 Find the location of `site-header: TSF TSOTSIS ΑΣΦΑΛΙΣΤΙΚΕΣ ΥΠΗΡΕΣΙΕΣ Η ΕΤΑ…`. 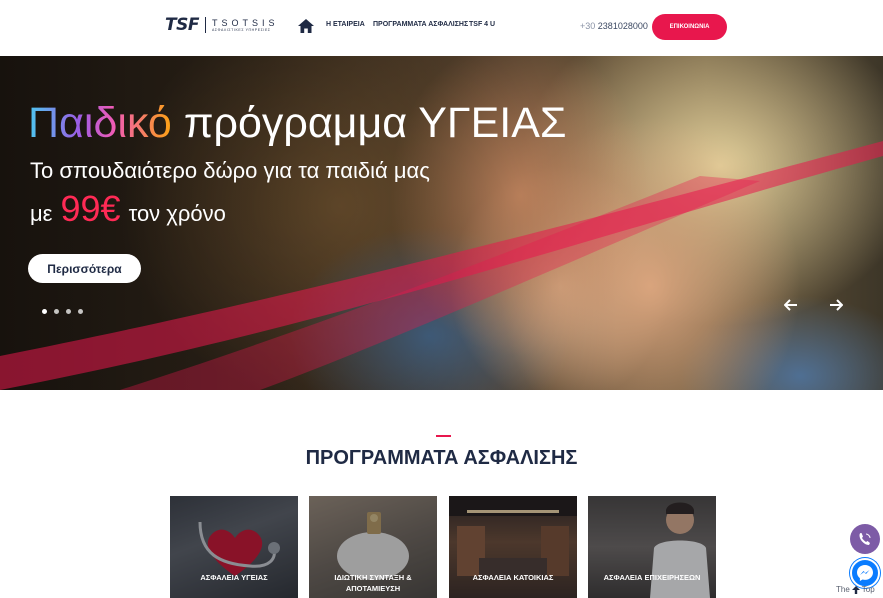

site-header: TSF TSOTSIS ΑΣΦΑΛΙΣΤΙΚΕΣ ΥΠΗΡΕΣΙΕΣ Η ΕΤΑ… is located at coordinates (441, 28).